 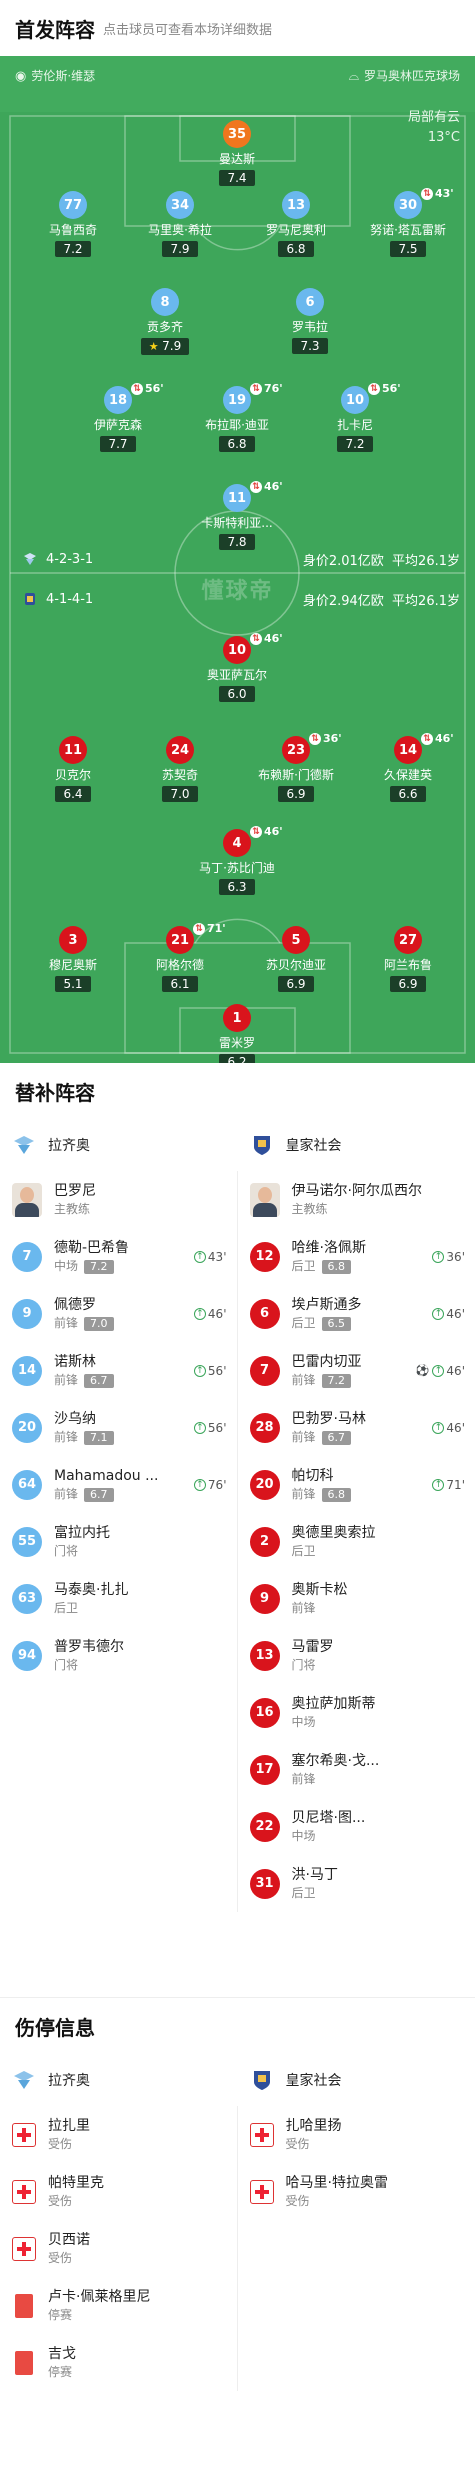 I want to click on red-card-icon, so click(x=24, y=2362).